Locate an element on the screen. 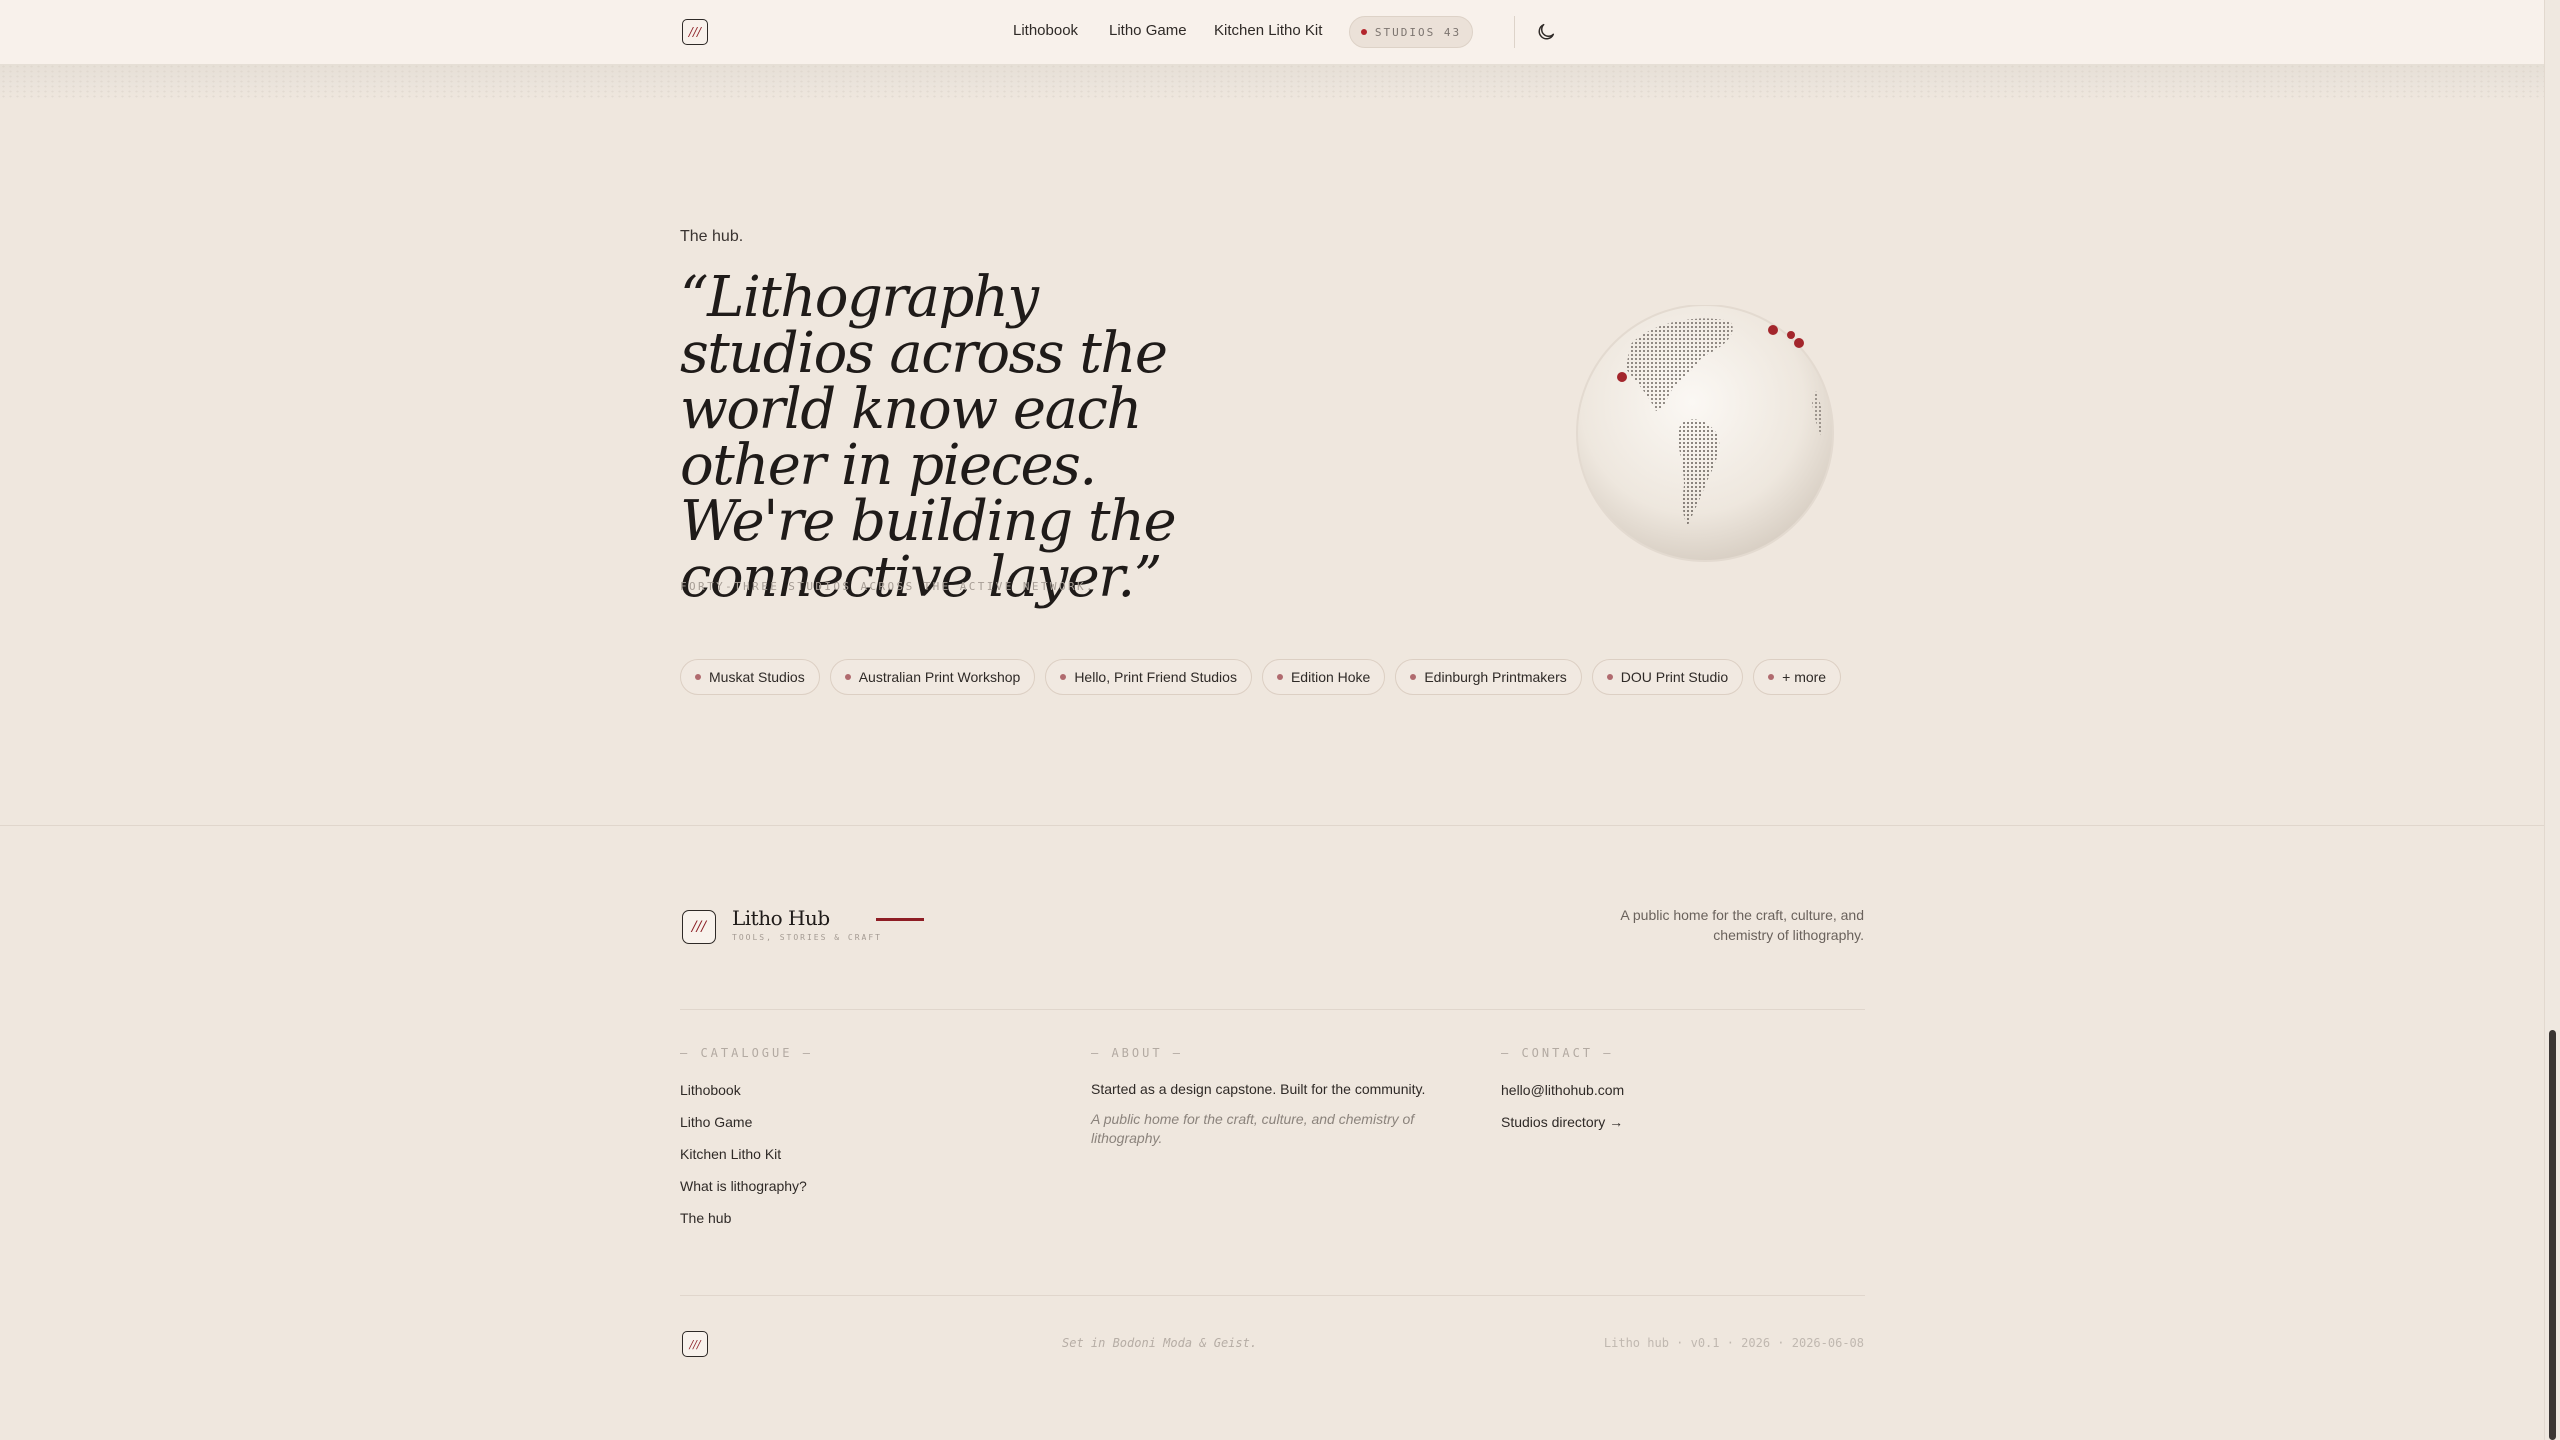 Image resolution: width=2560 pixels, height=1440 pixels. nav-link-litho-game: Litho Game is located at coordinates (1148, 30).